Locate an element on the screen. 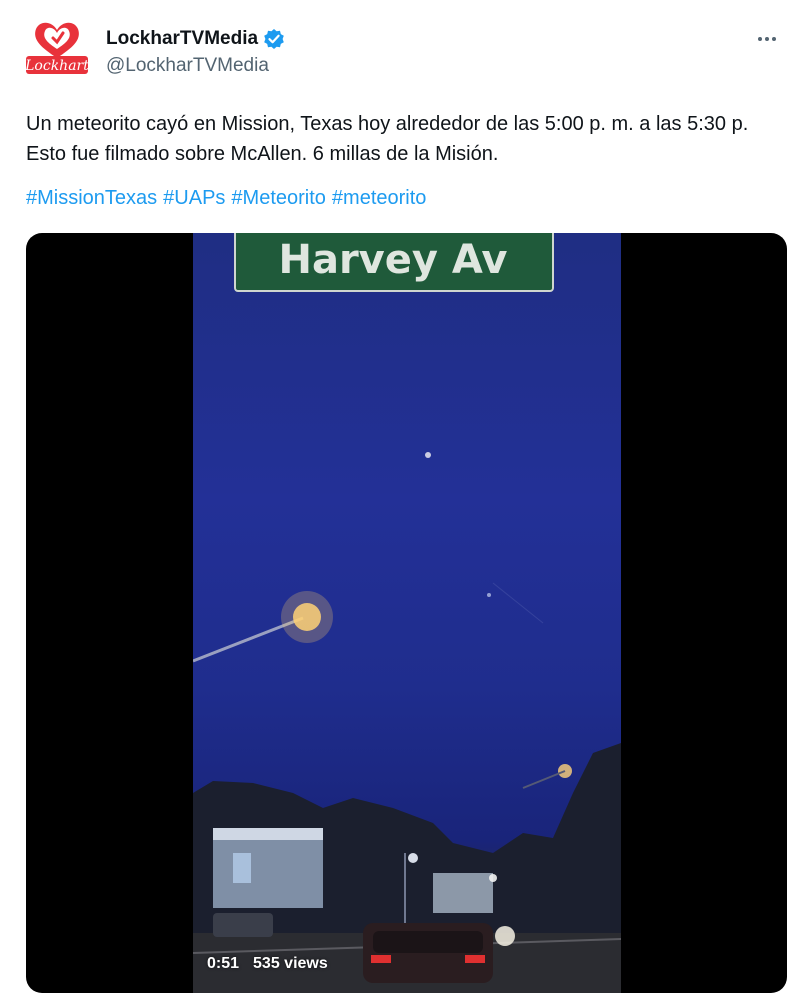  hashtag-link: #meteorito is located at coordinates (379, 198).